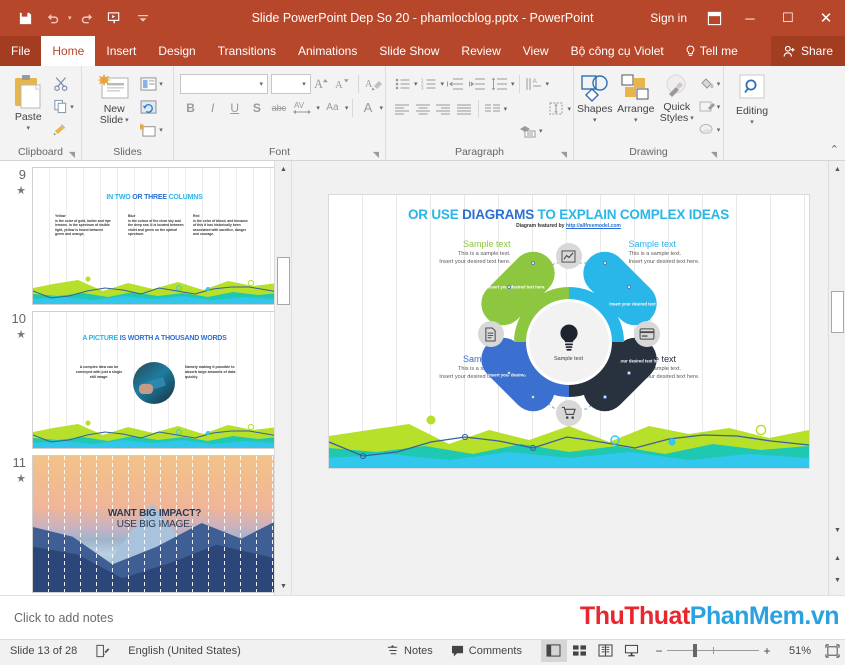 This screenshot has height=665, width=845. Describe the element at coordinates (752, 122) in the screenshot. I see `editing-dropdown-icon: ▾` at that location.